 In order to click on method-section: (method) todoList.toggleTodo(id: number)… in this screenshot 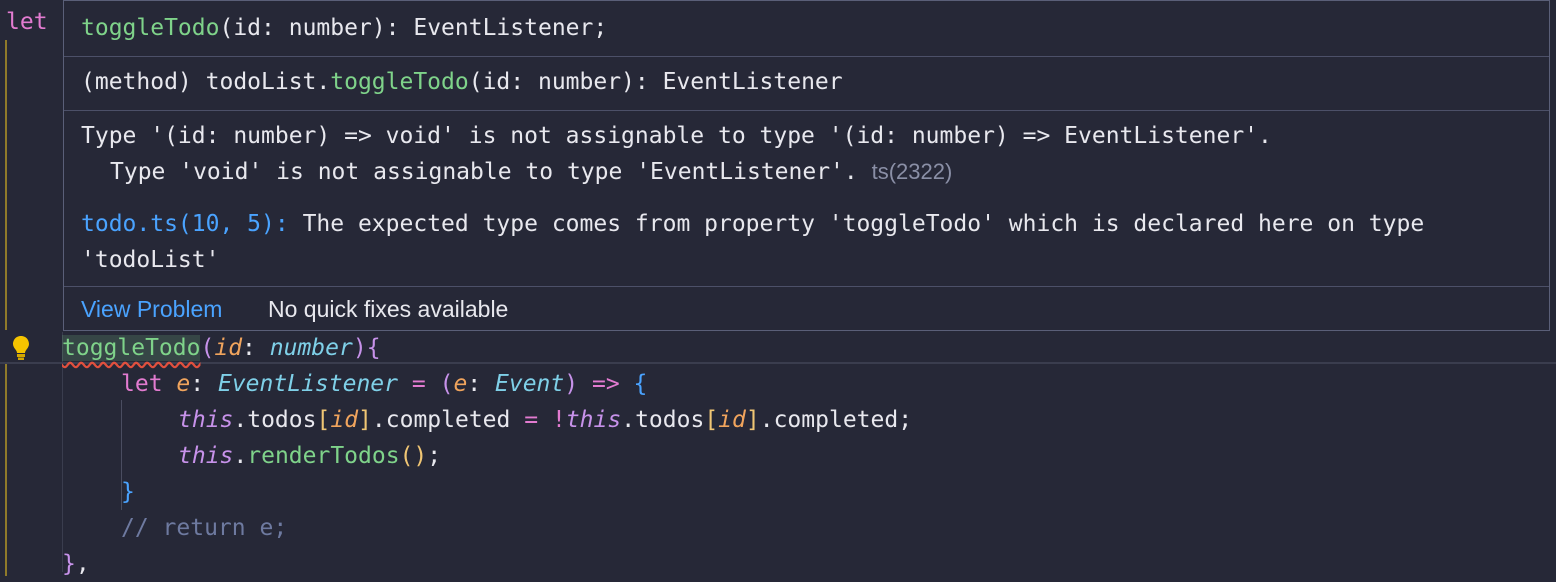, I will do `click(806, 84)`.